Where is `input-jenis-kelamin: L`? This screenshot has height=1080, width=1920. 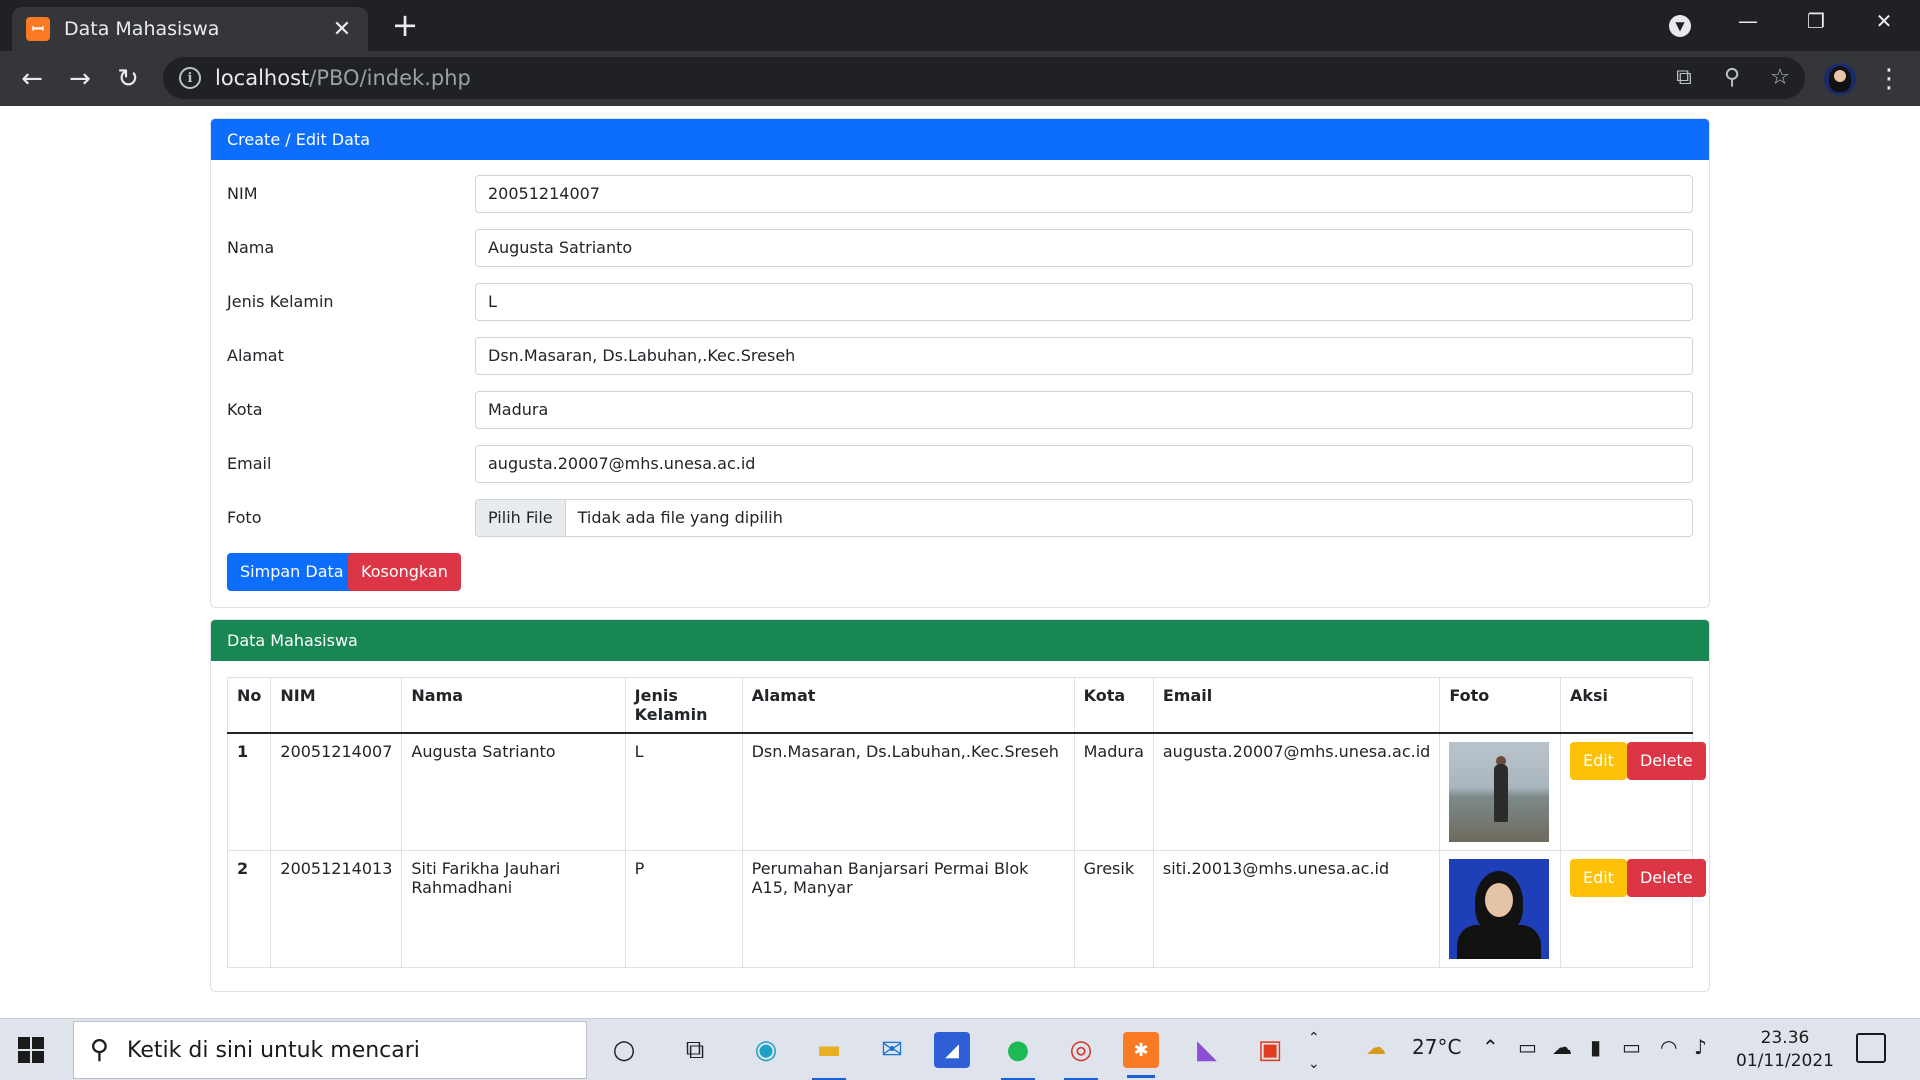
input-jenis-kelamin: L is located at coordinates (1084, 302).